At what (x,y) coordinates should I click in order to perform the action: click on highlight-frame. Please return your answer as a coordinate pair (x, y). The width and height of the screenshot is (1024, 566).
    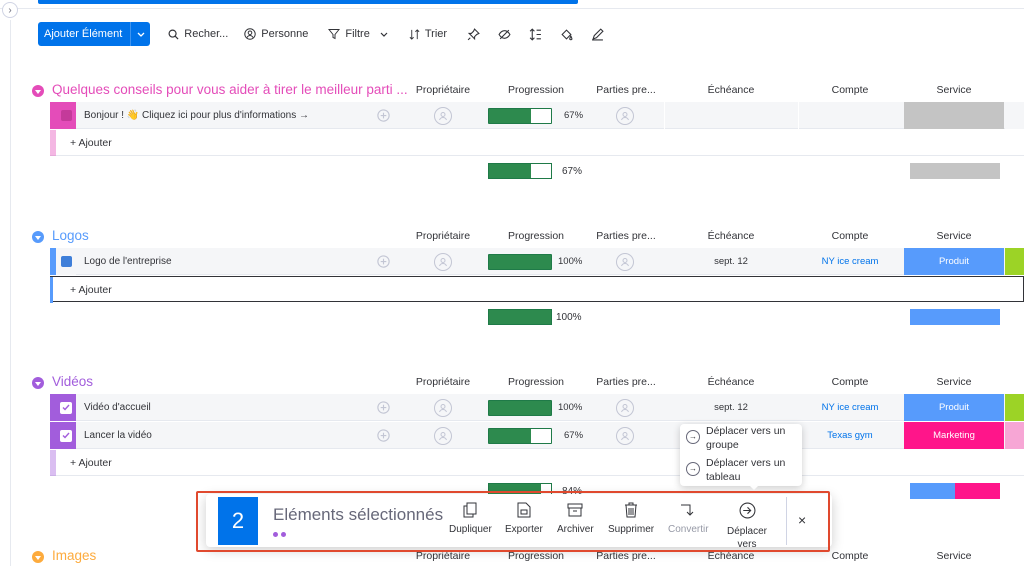
    Looking at the image, I should click on (513, 521).